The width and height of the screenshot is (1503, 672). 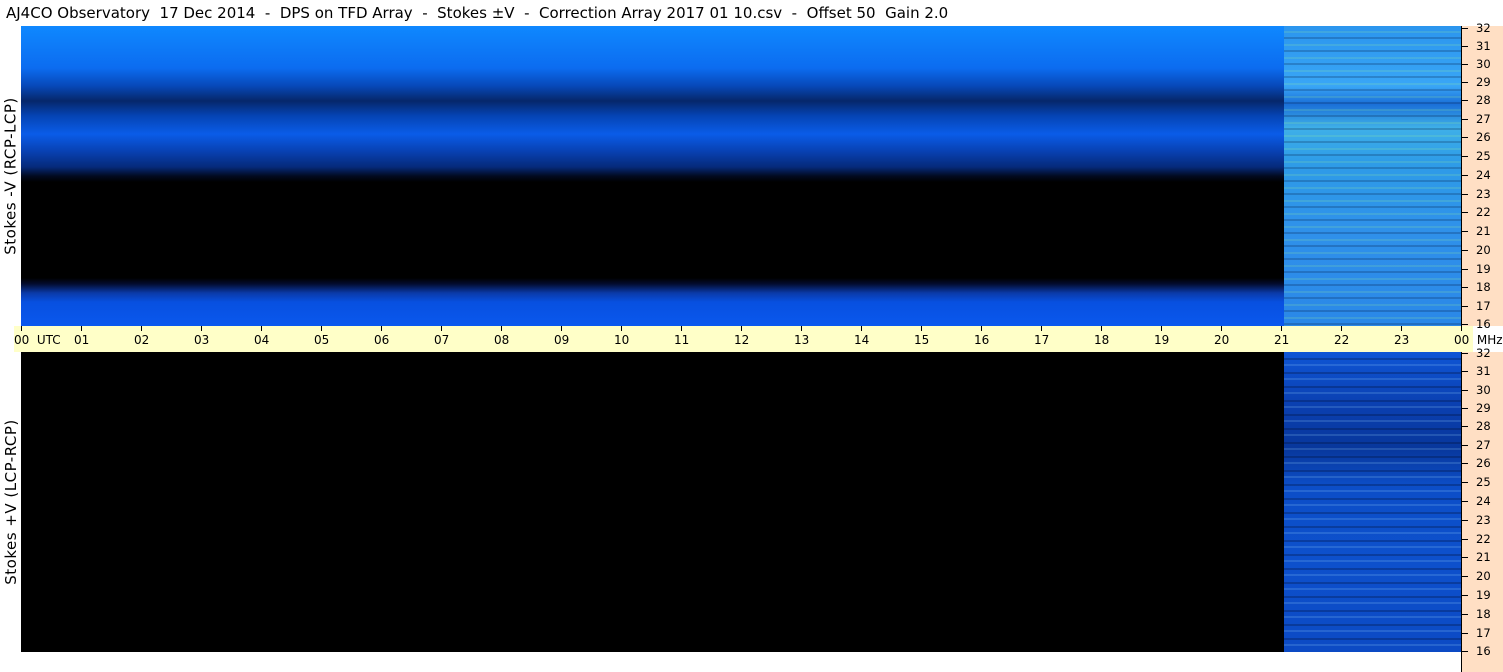 I want to click on top-spectrogram-late, so click(x=1372, y=176).